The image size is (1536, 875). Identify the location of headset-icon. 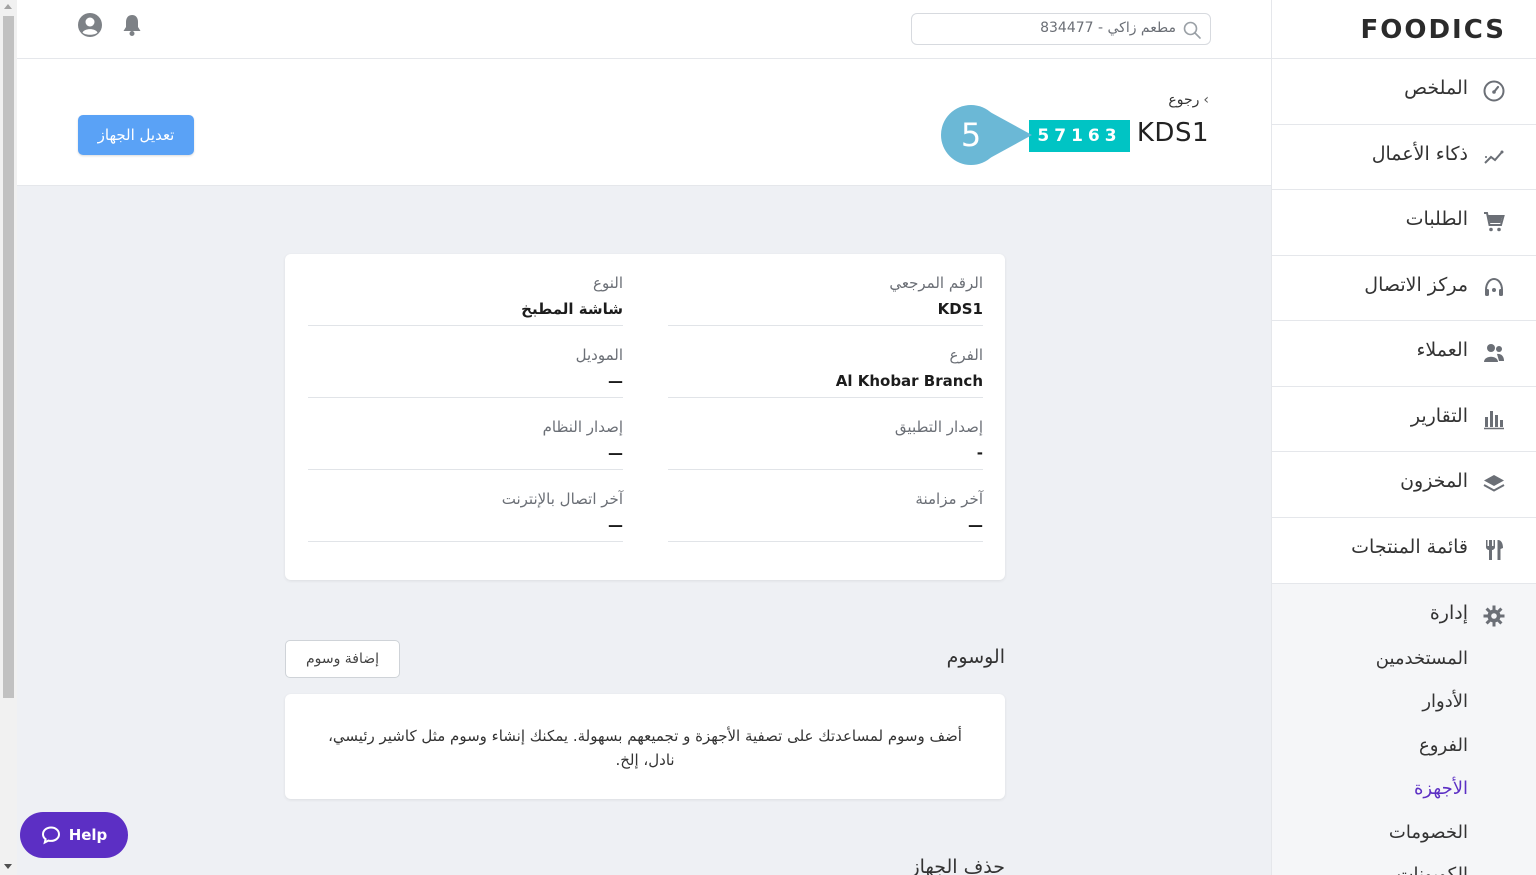
(1494, 286).